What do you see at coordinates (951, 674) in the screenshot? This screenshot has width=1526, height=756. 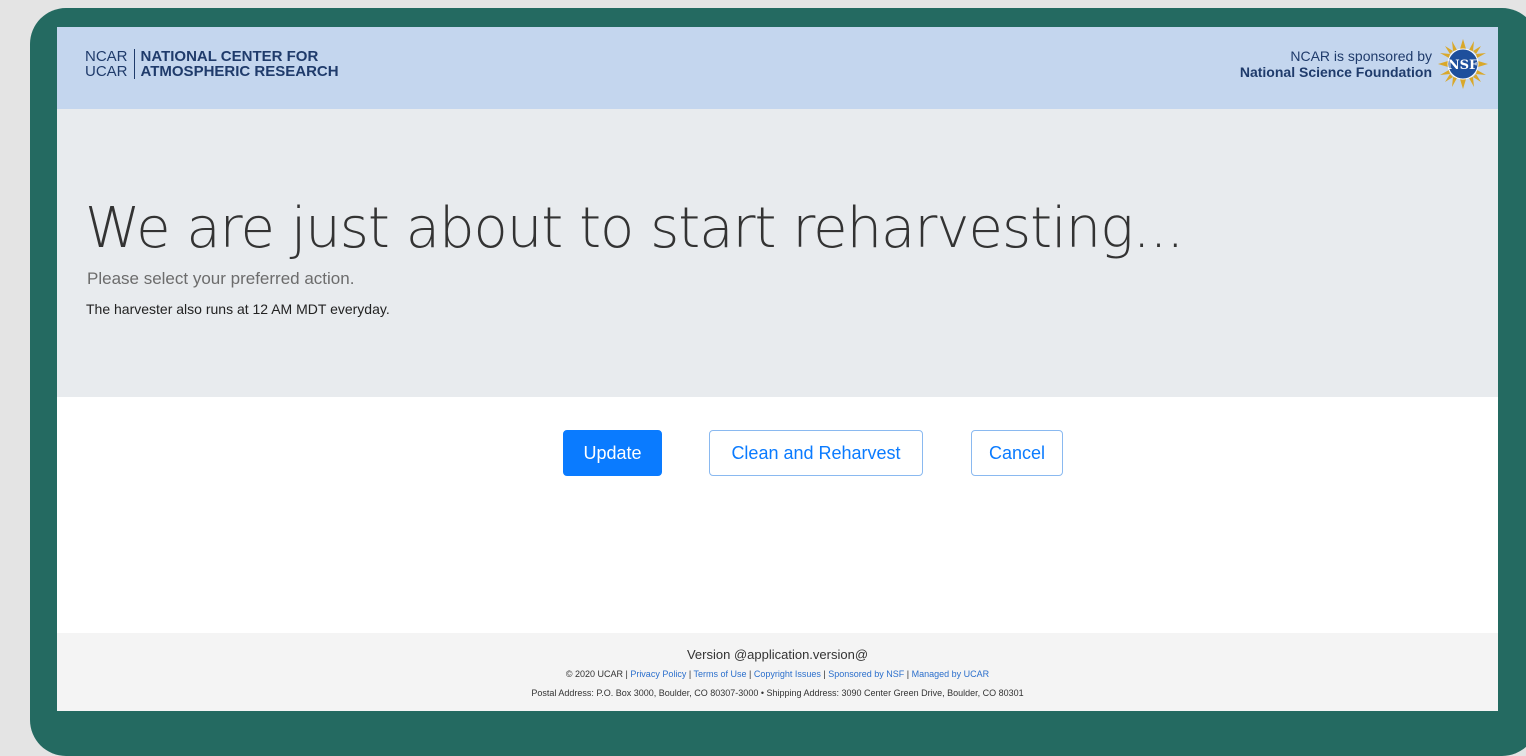 I see `managed-by-ucar-link: Managed by UCAR` at bounding box center [951, 674].